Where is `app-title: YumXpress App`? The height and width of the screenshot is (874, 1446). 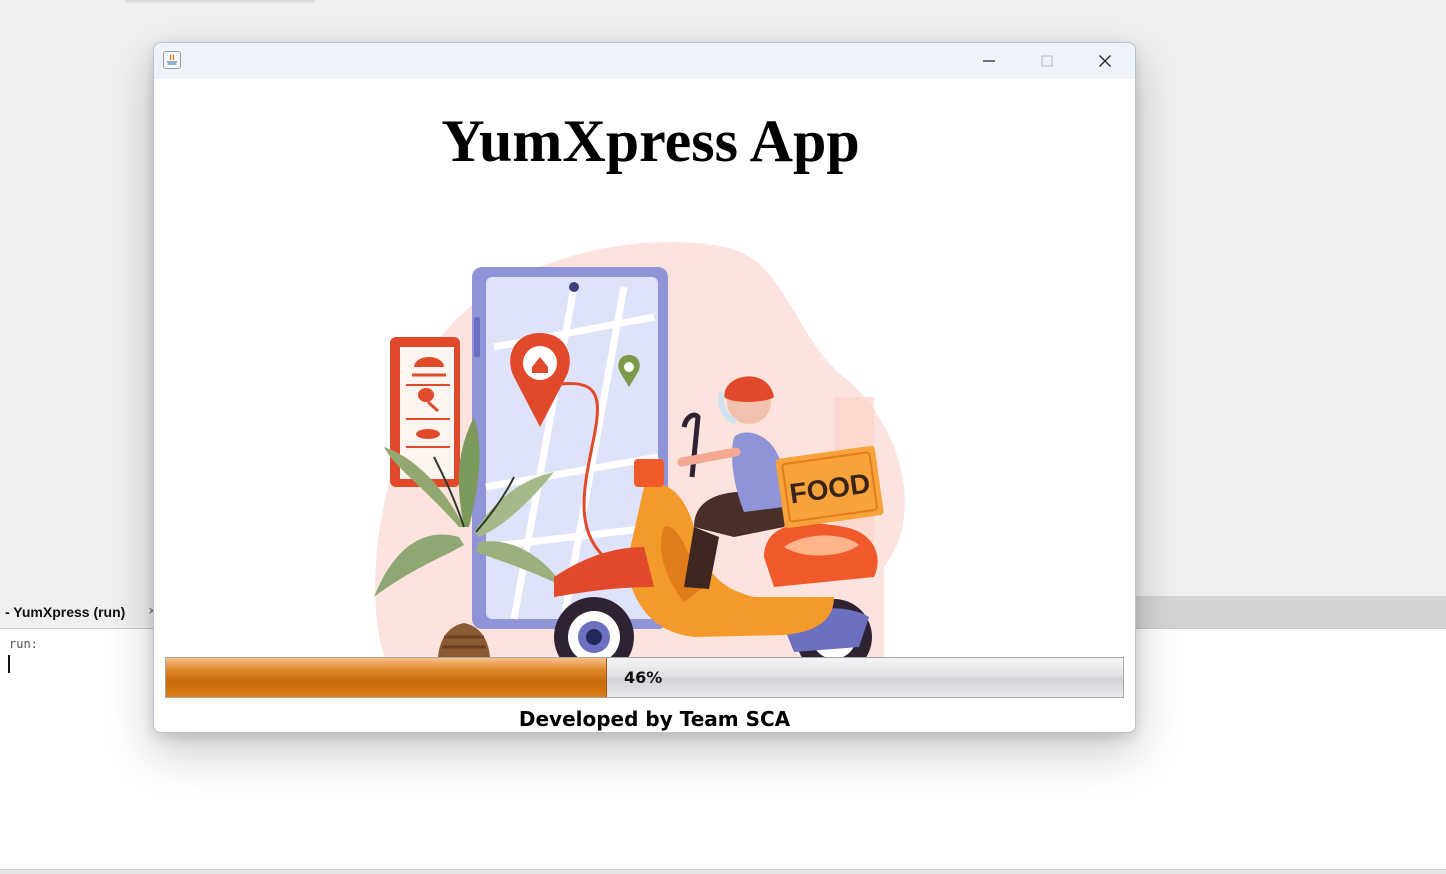
app-title: YumXpress App is located at coordinates (650, 141).